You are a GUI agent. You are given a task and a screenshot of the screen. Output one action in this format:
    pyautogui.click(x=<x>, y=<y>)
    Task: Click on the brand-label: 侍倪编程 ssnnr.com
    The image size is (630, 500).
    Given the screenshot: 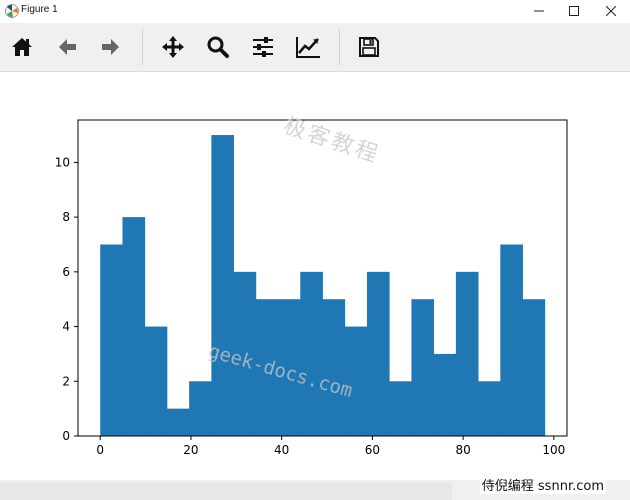 What is the action you would take?
    pyautogui.click(x=542, y=484)
    